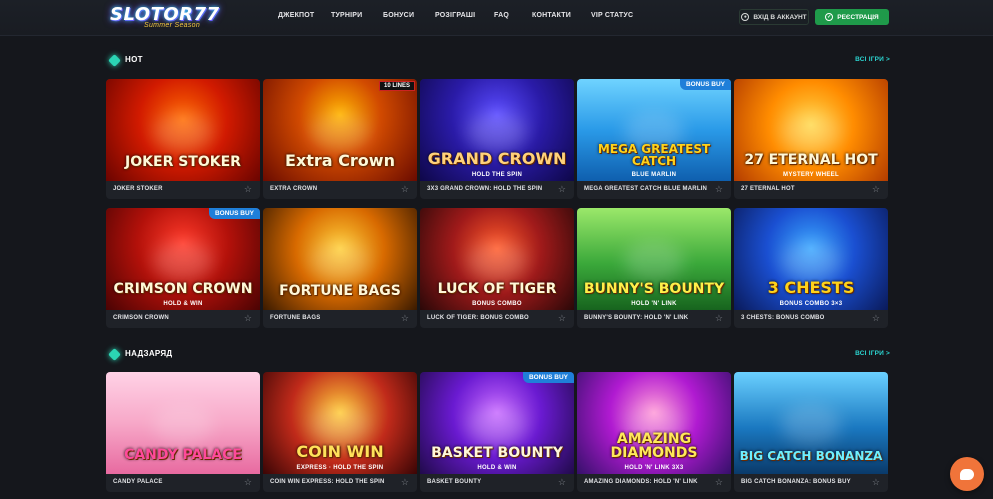 The height and width of the screenshot is (499, 993). Describe the element at coordinates (636, 318) in the screenshot. I see `game-name: BUNNY'S BOUNTY: HOLD 'N' LINK` at that location.